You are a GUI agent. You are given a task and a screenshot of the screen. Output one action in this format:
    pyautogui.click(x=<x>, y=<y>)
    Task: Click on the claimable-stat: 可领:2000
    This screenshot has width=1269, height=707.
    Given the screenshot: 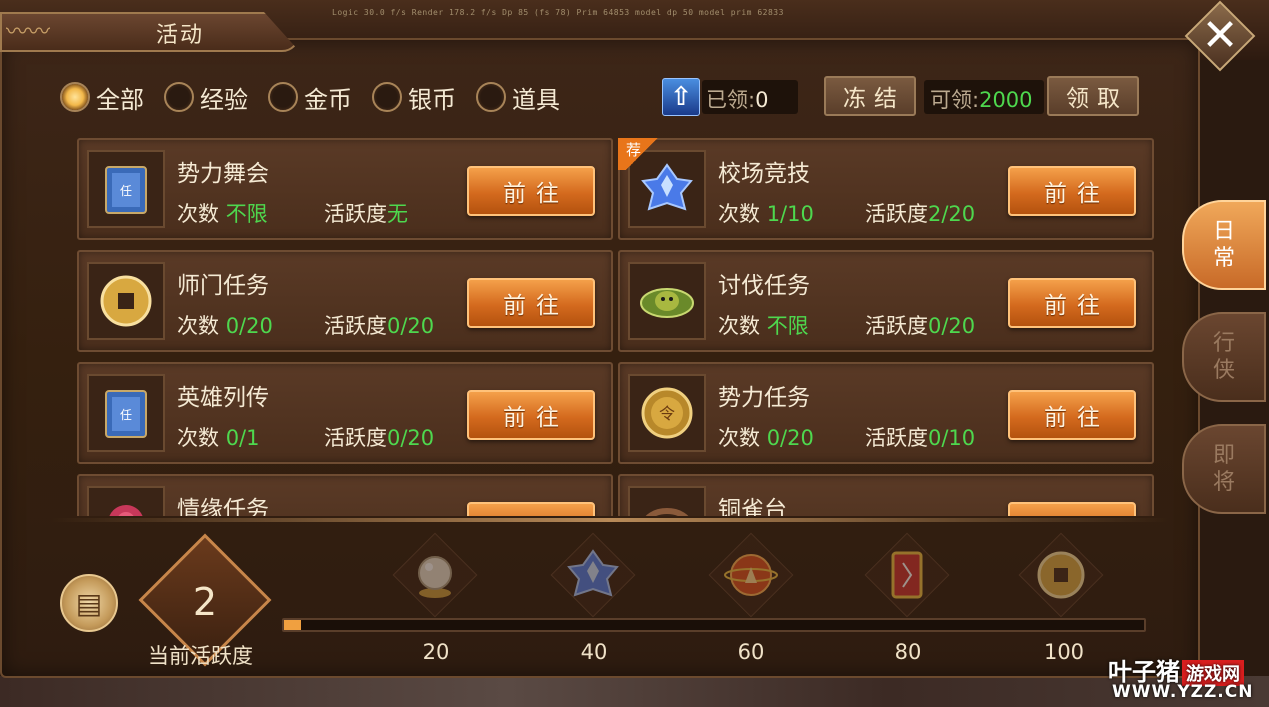 What is the action you would take?
    pyautogui.click(x=981, y=99)
    